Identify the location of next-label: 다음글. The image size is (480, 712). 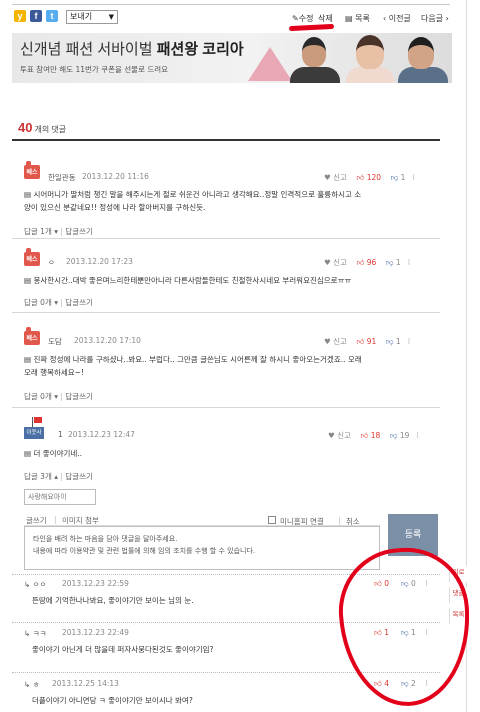
(432, 18).